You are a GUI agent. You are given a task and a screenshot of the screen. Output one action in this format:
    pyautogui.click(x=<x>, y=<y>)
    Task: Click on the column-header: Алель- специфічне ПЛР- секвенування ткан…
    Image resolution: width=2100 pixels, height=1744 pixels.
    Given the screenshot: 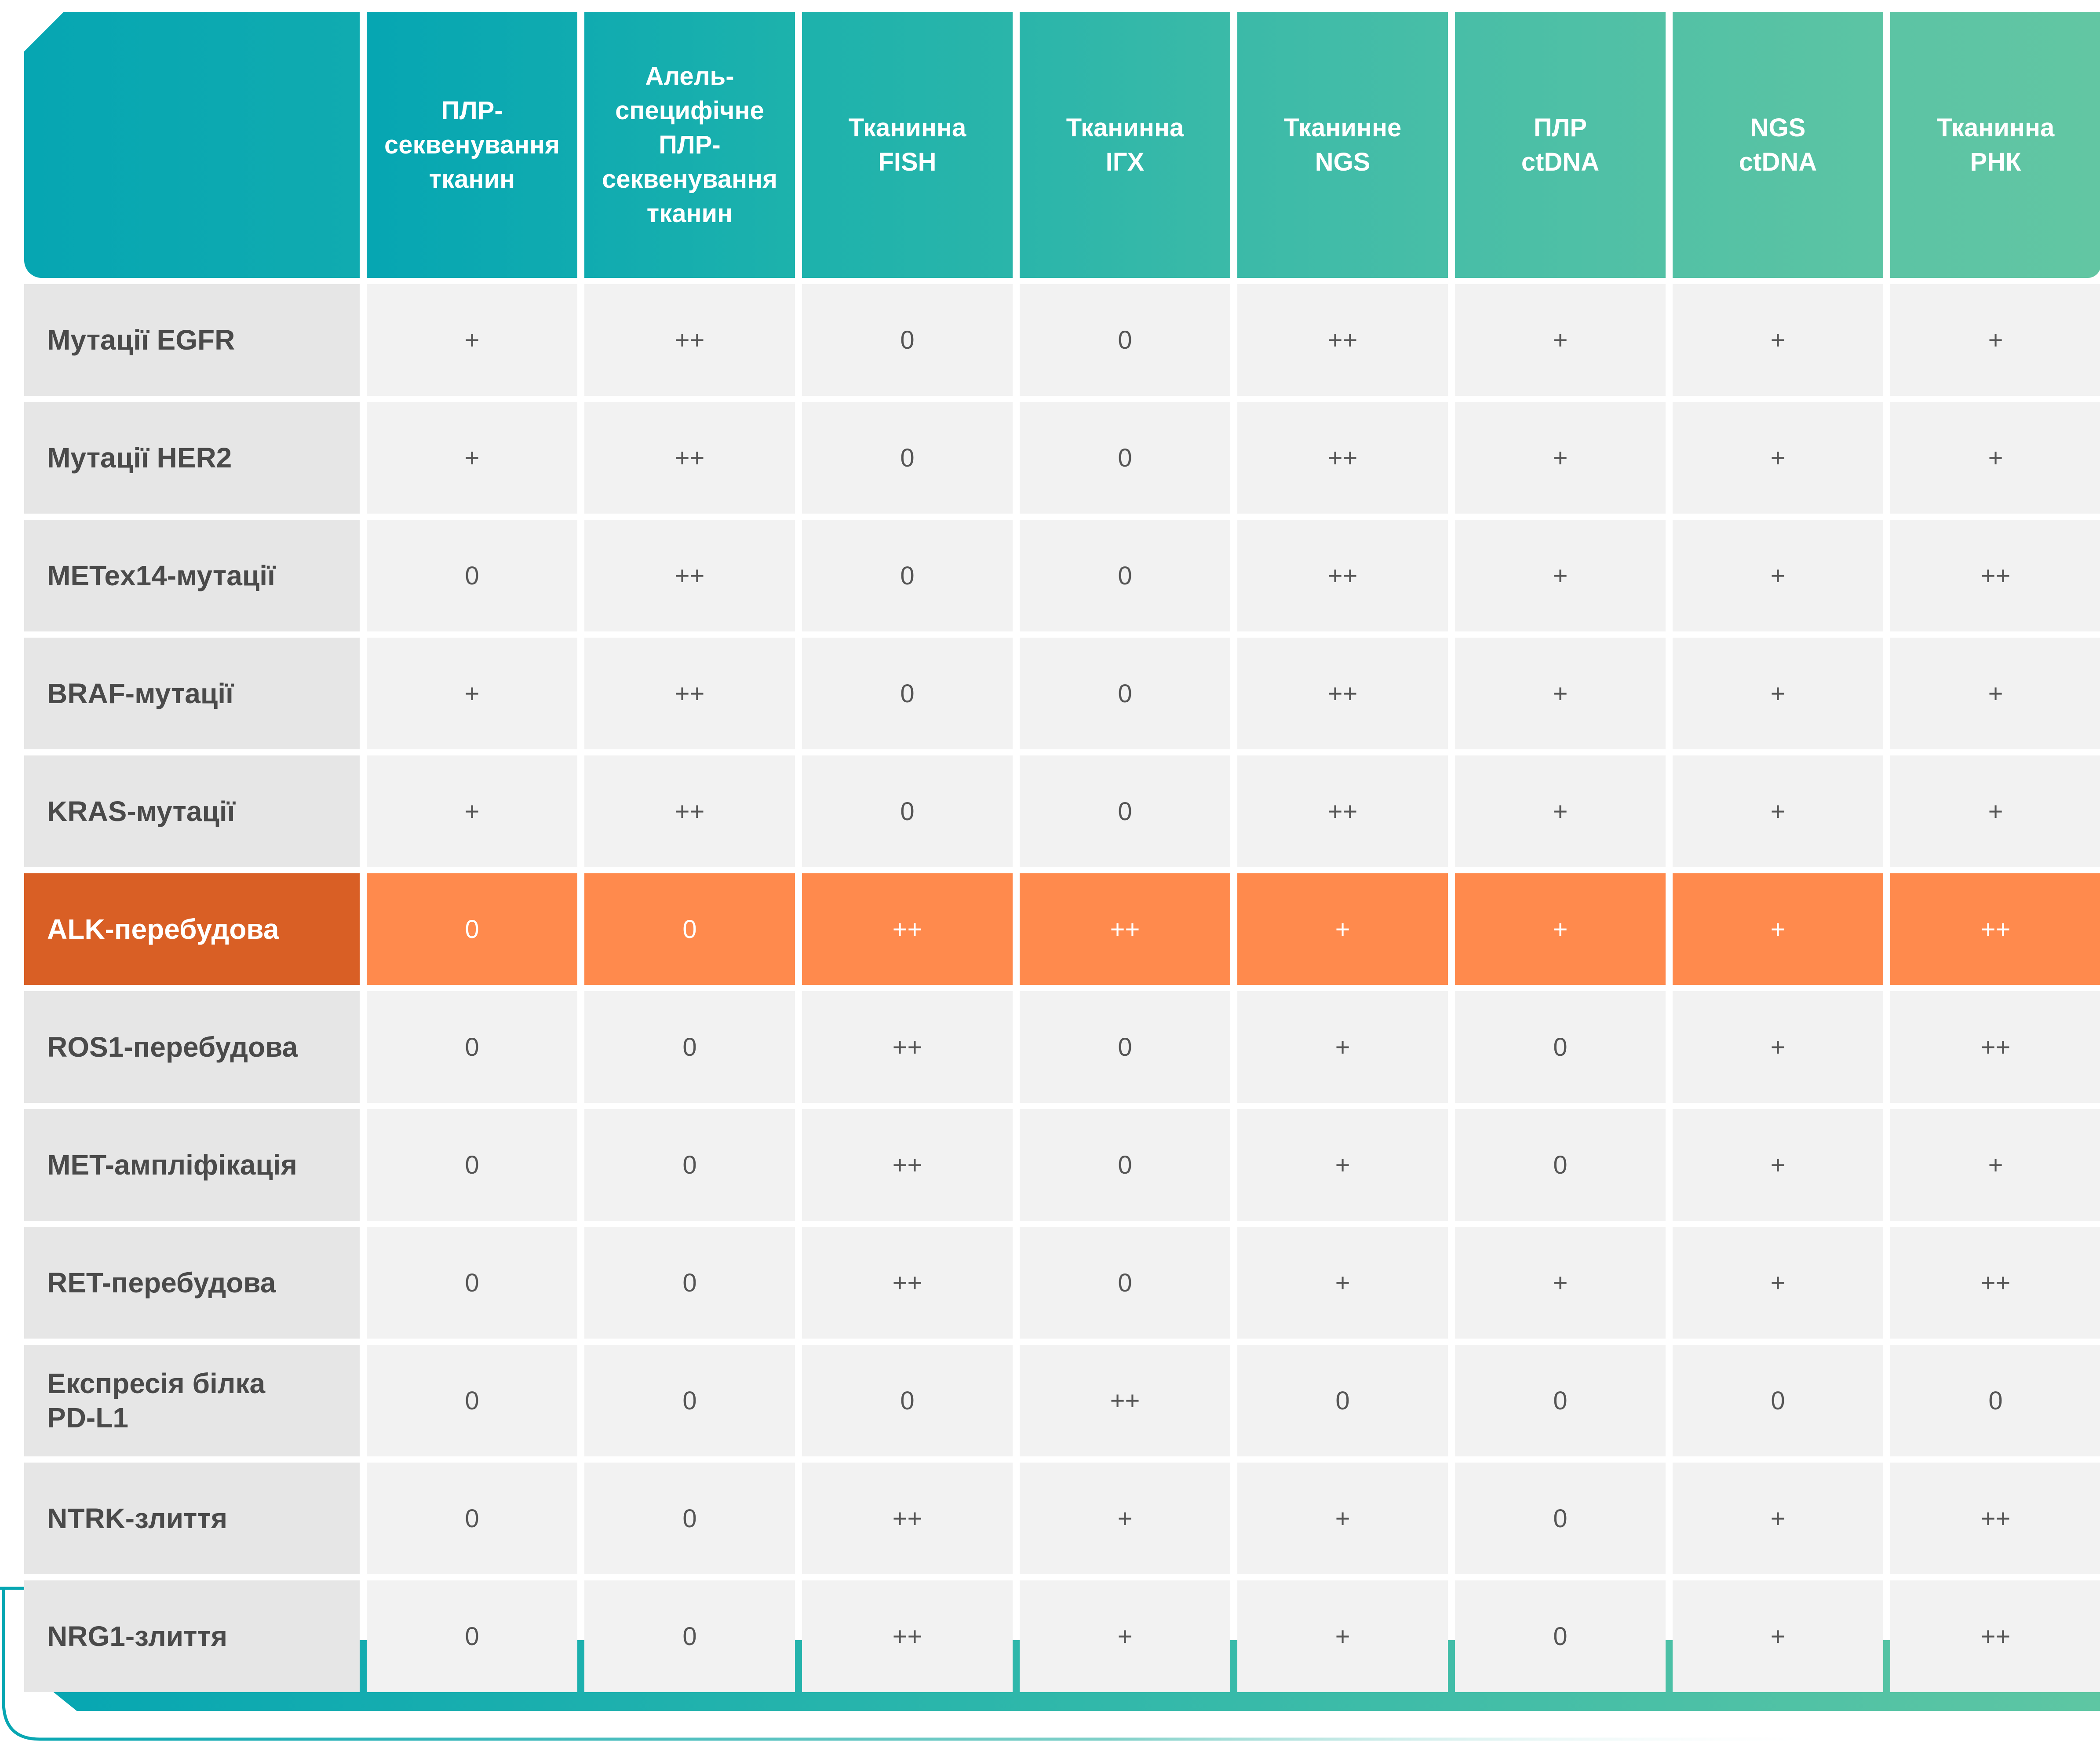 What is the action you would take?
    pyautogui.click(x=690, y=145)
    